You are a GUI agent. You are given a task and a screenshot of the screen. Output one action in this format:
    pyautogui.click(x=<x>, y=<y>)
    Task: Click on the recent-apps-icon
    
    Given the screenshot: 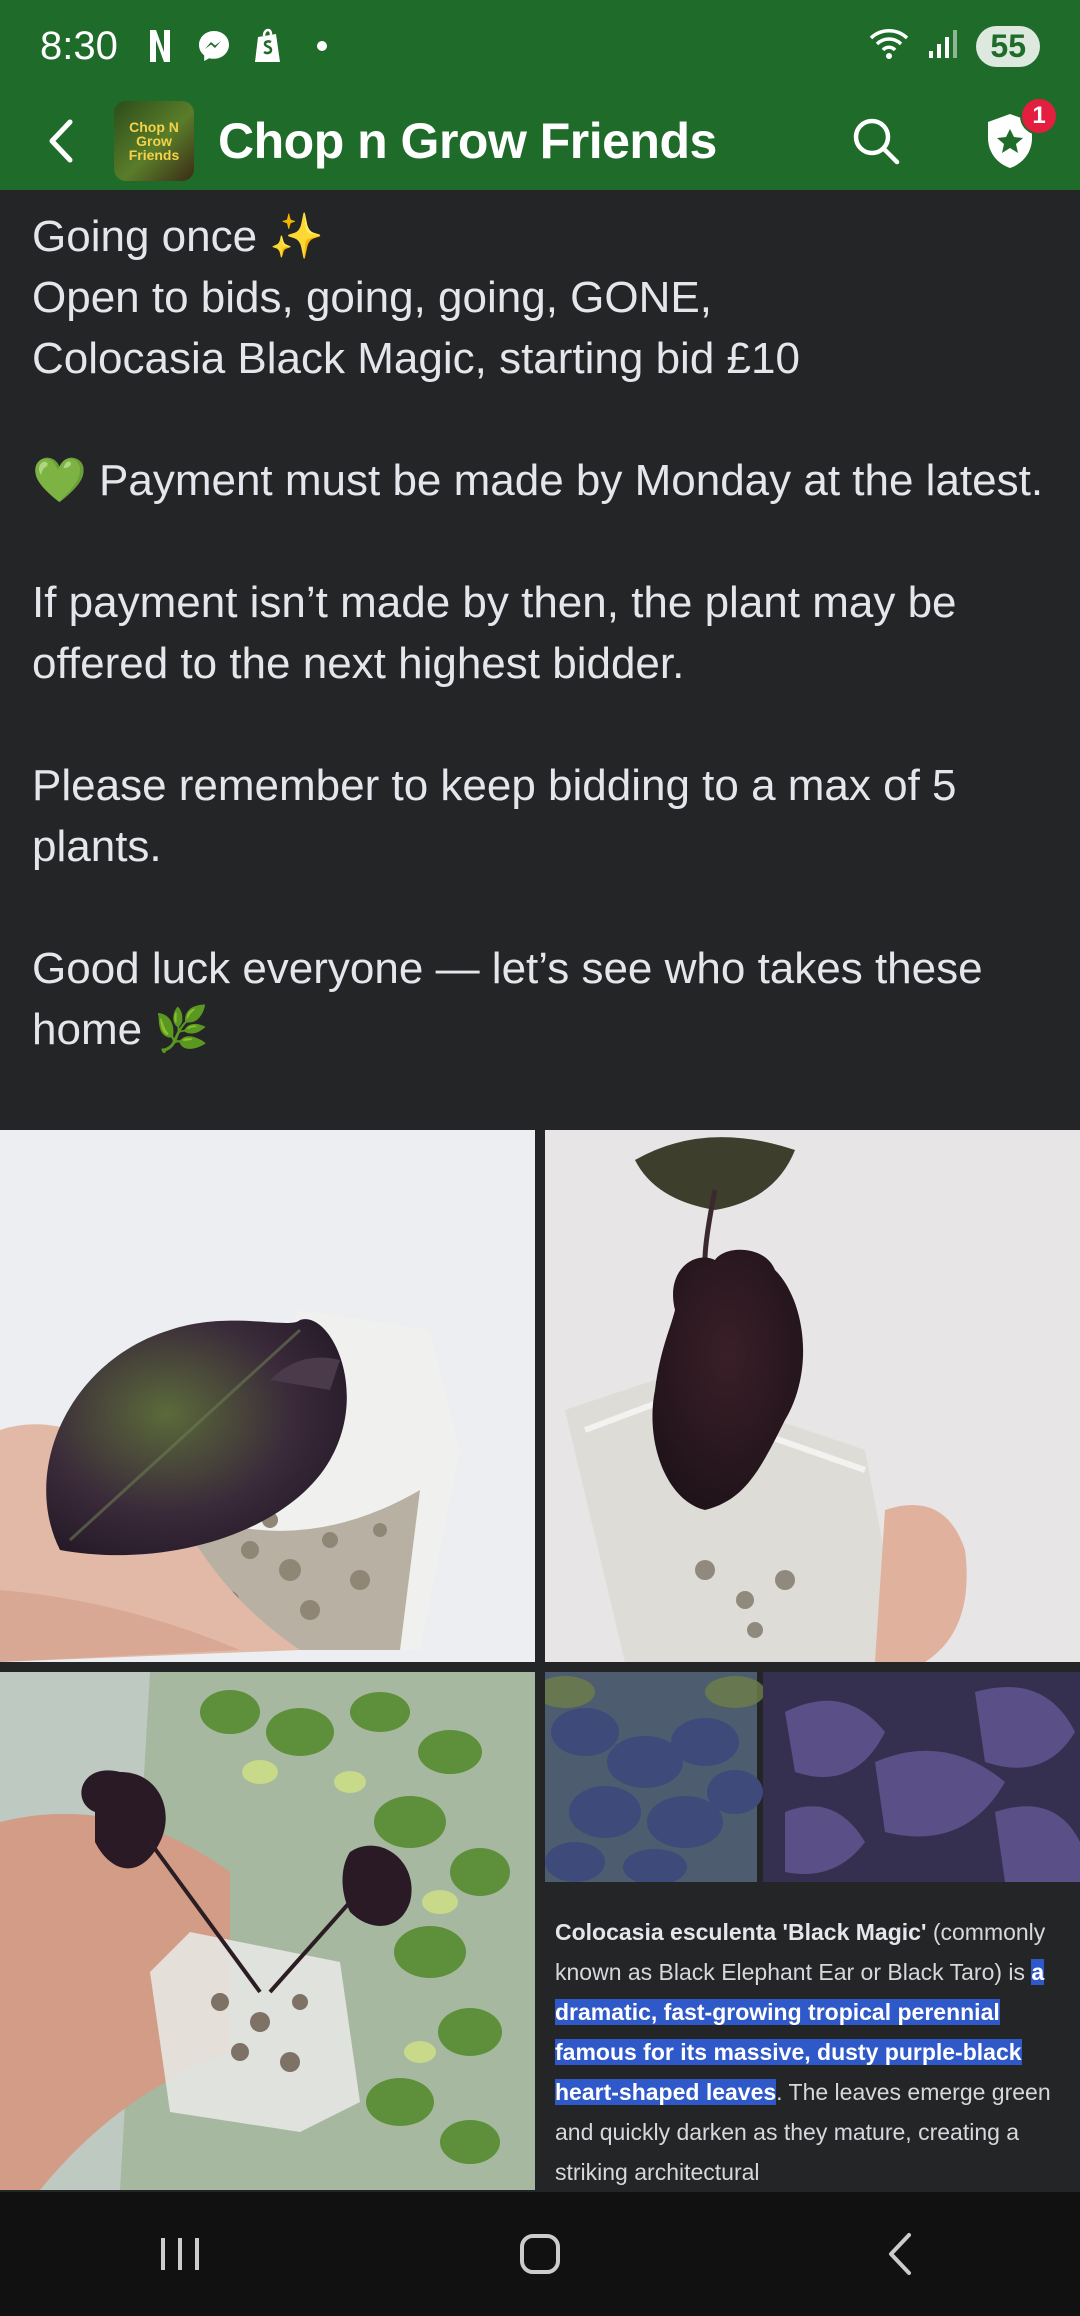 What is the action you would take?
    pyautogui.click(x=180, y=2254)
    